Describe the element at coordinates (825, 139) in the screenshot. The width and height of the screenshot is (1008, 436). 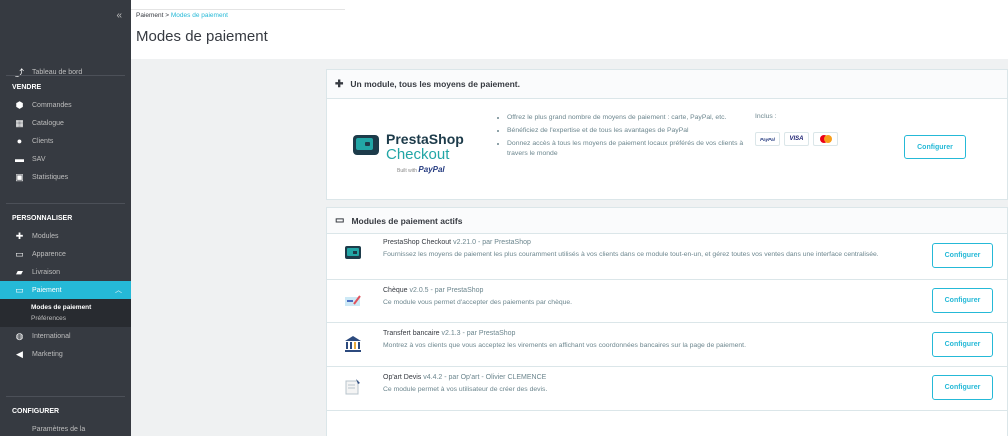
I see `mastercard-logo` at that location.